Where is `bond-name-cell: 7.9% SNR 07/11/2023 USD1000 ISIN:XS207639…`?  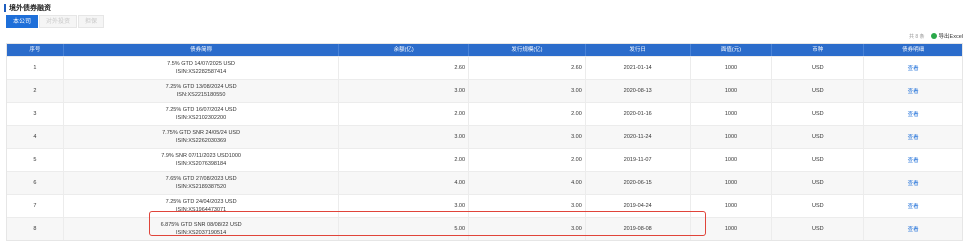 bond-name-cell: 7.9% SNR 07/11/2023 USD1000 ISIN:XS207639… is located at coordinates (202, 160).